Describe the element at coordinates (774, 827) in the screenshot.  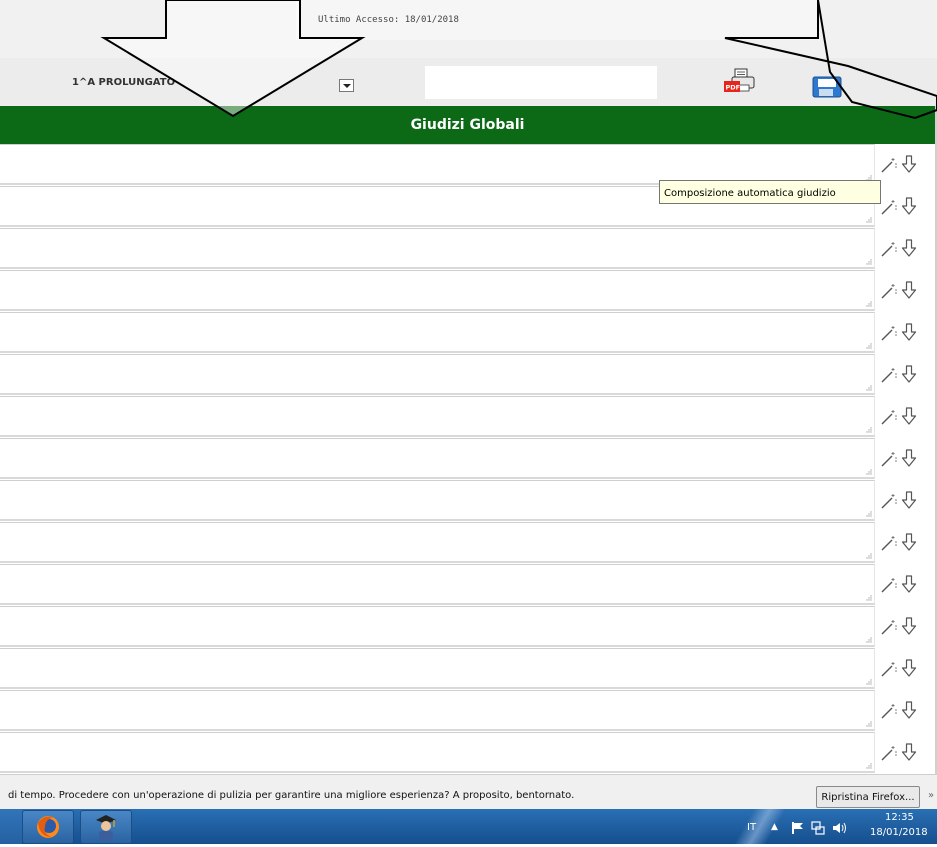
I see `tray-expand-icon: ▲` at that location.